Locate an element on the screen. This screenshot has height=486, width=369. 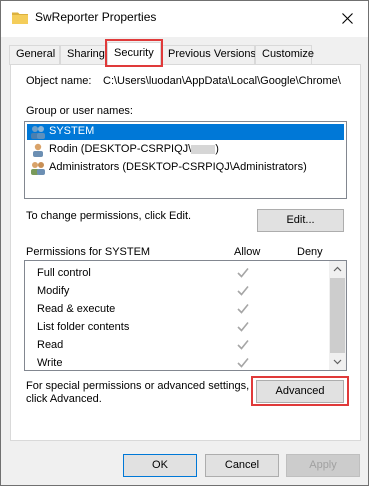
table-row: Modify is located at coordinates (177, 291).